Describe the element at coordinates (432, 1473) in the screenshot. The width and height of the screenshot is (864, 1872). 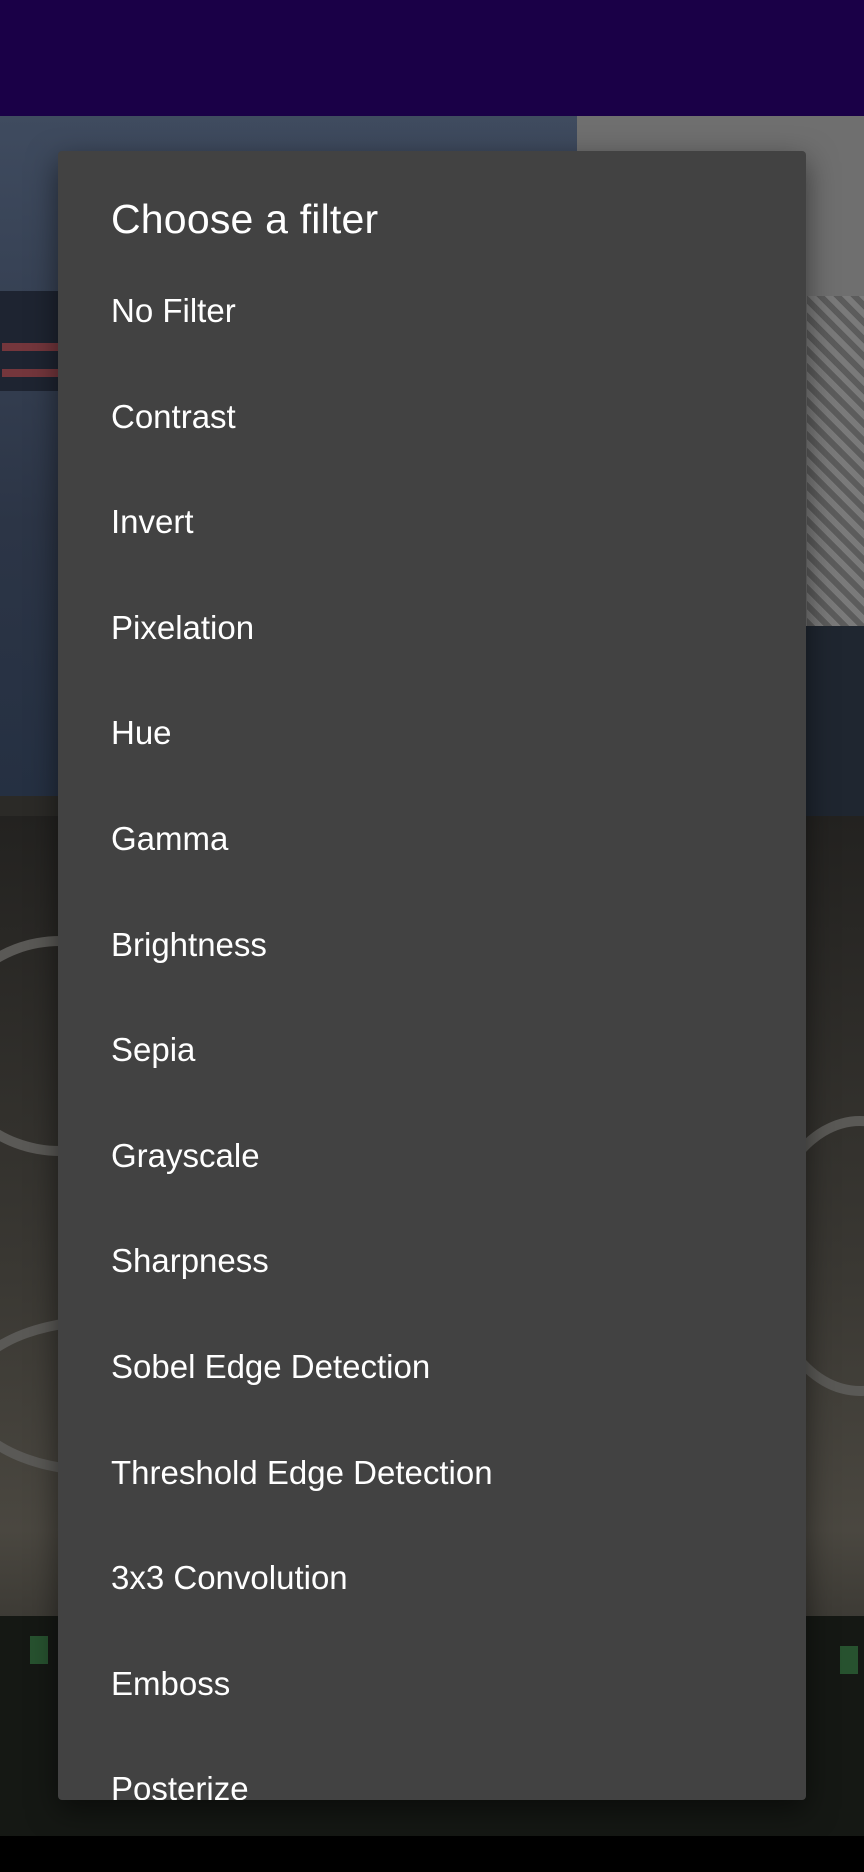
I see `filter-item-threshold-edge-detection: Threshold Edge Detection` at that location.